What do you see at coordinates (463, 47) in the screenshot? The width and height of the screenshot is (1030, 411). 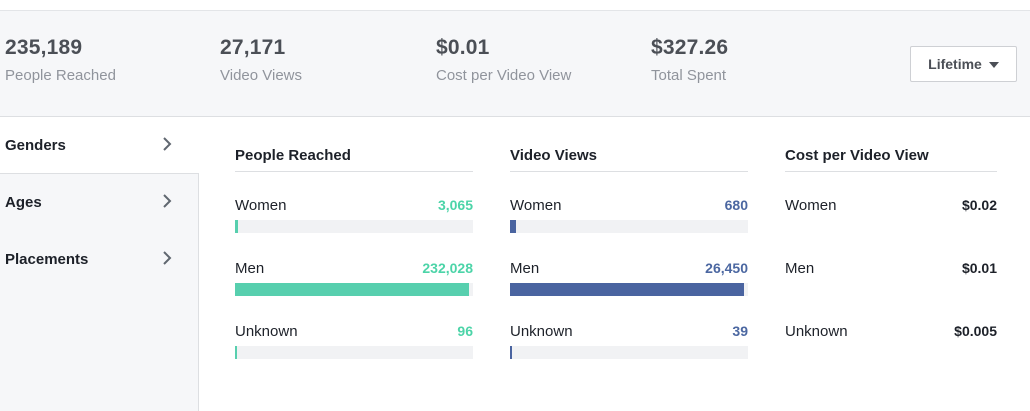 I see `metric-value: $0.01` at bounding box center [463, 47].